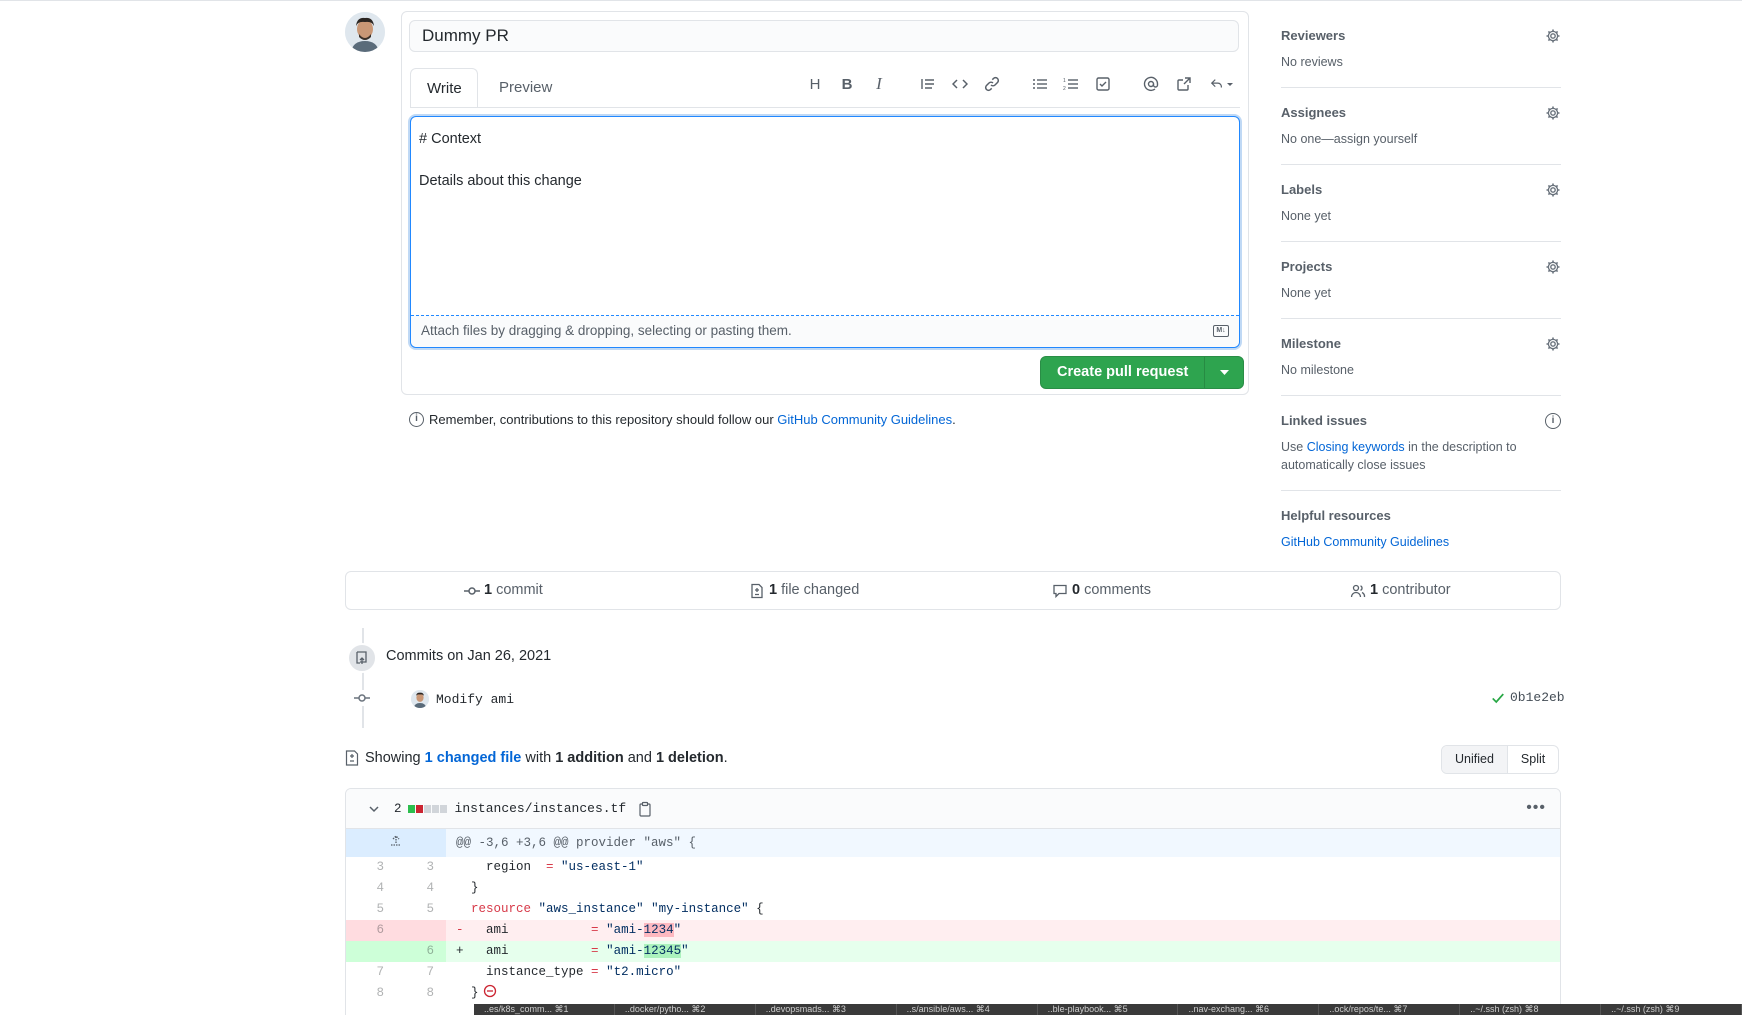 This screenshot has width=1742, height=1015. Describe the element at coordinates (473, 758) in the screenshot. I see `changed-file-link: 1 changed file` at that location.